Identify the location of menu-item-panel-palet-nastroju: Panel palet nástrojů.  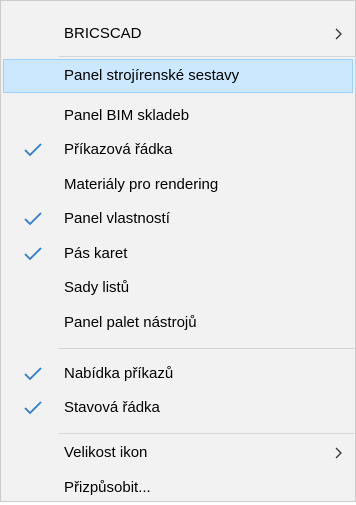
(178, 323).